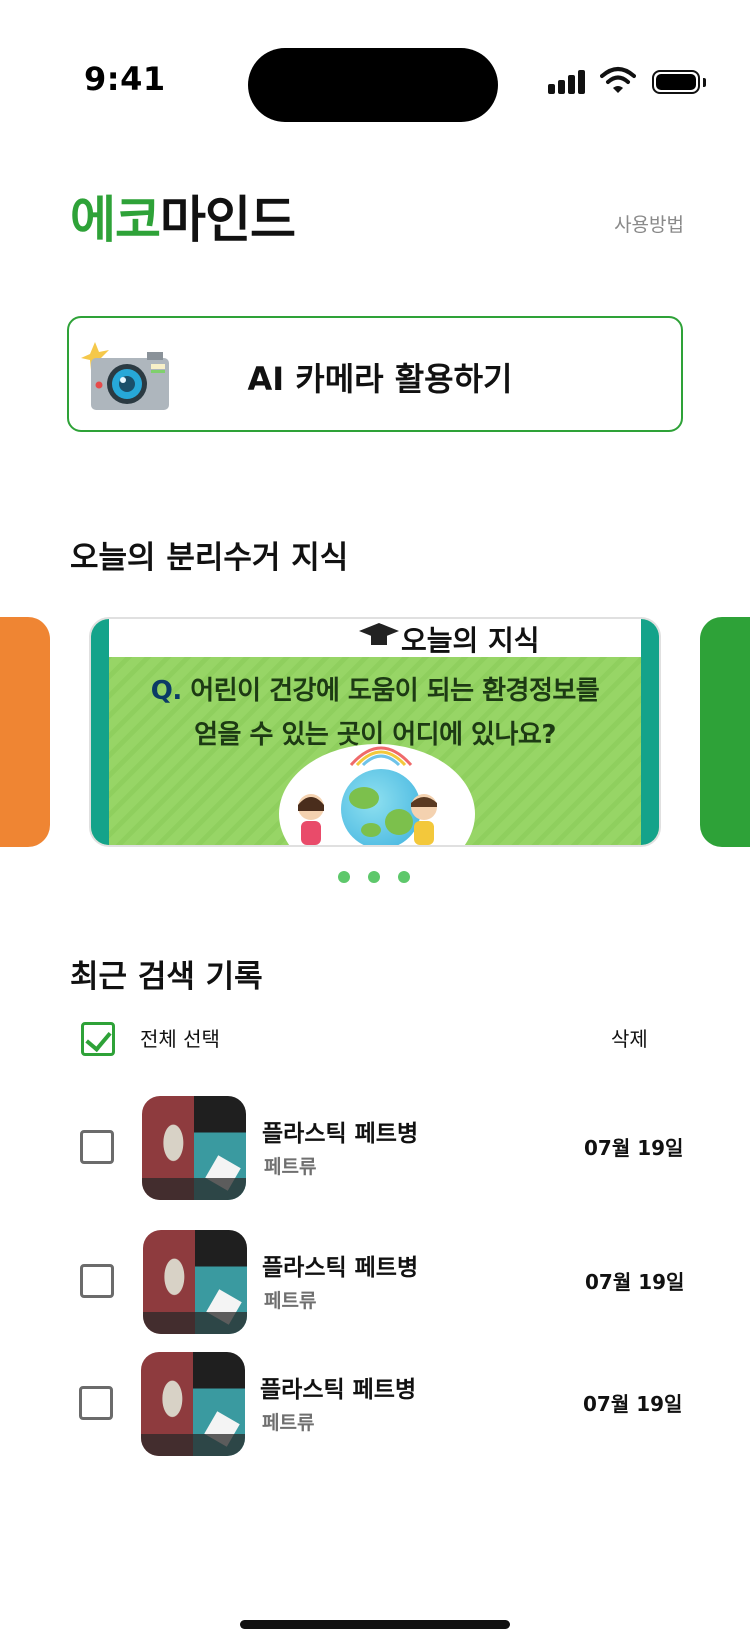  Describe the element at coordinates (618, 80) in the screenshot. I see `wifi-icon` at that location.